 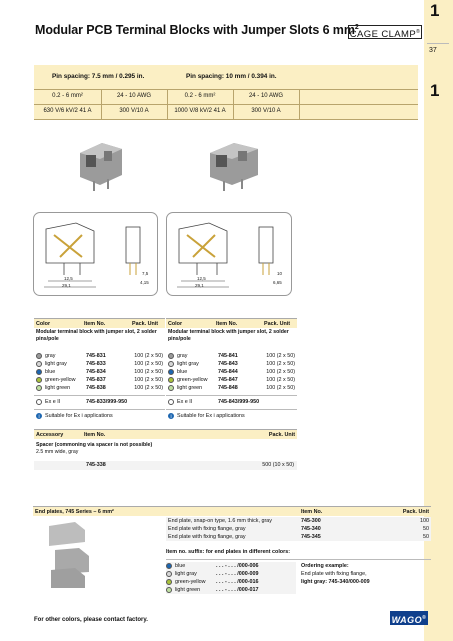 I want to click on ordering-example-title: Ordering example:, so click(x=325, y=566).